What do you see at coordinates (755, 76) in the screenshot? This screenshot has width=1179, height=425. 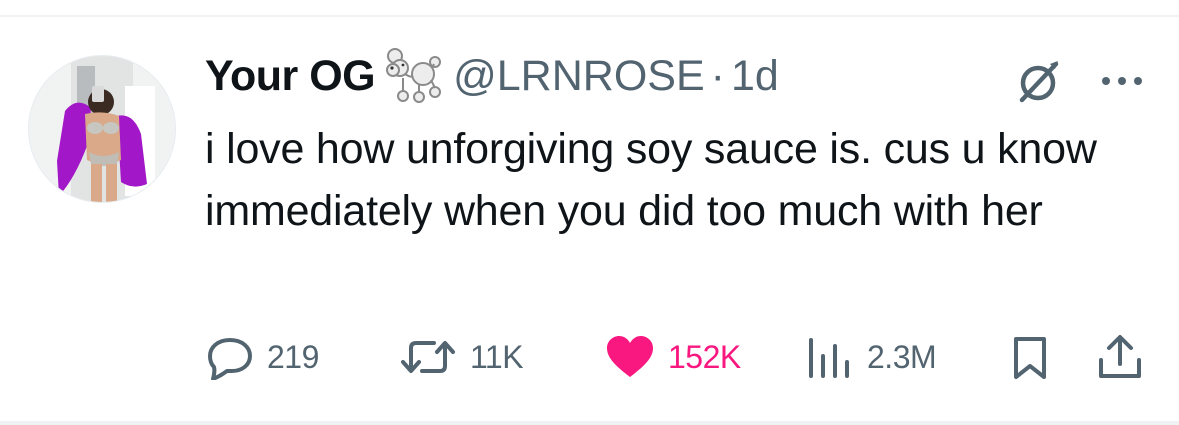 I see `timestamp: 1d` at bounding box center [755, 76].